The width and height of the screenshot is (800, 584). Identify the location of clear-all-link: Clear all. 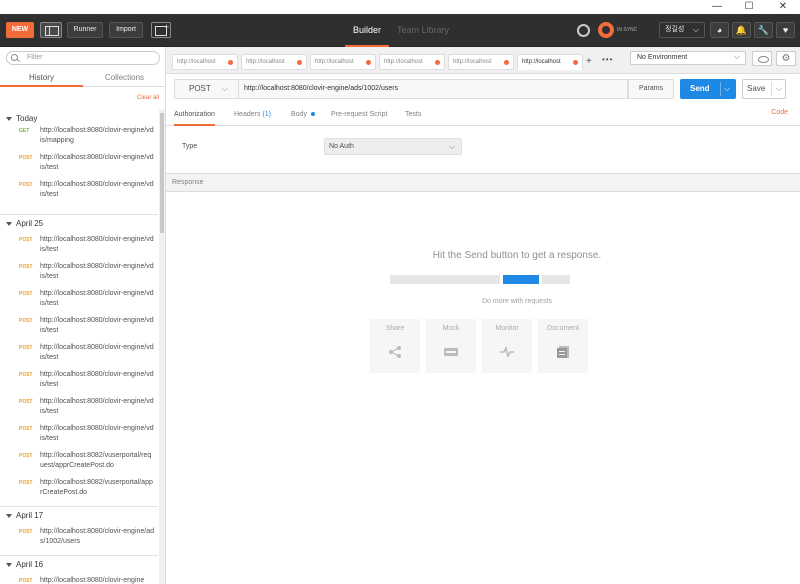
(148, 98).